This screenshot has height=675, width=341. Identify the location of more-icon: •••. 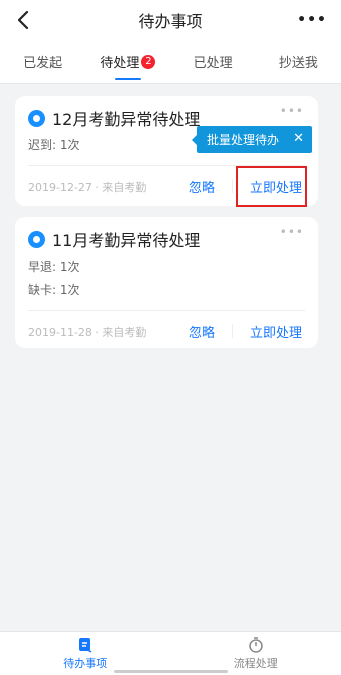
(312, 20).